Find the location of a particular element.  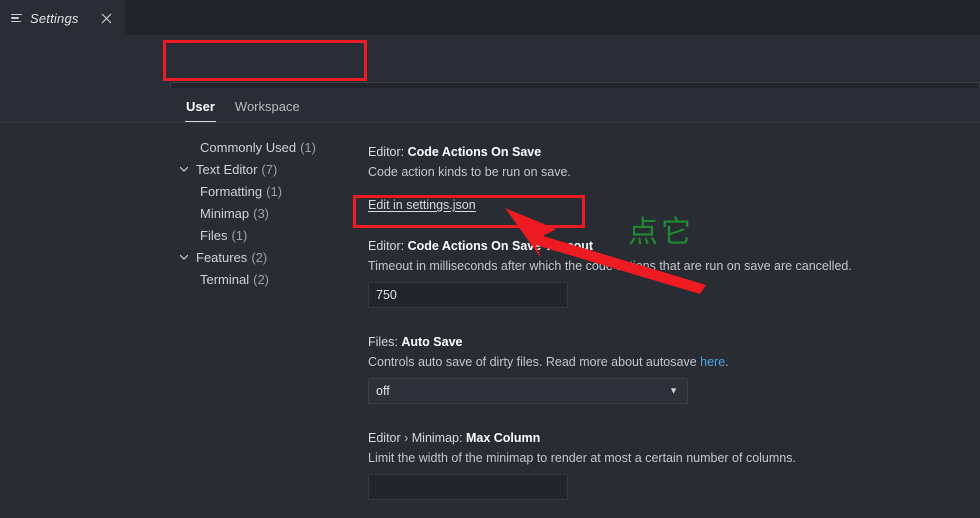

auto-save-select-value: off is located at coordinates (383, 391).